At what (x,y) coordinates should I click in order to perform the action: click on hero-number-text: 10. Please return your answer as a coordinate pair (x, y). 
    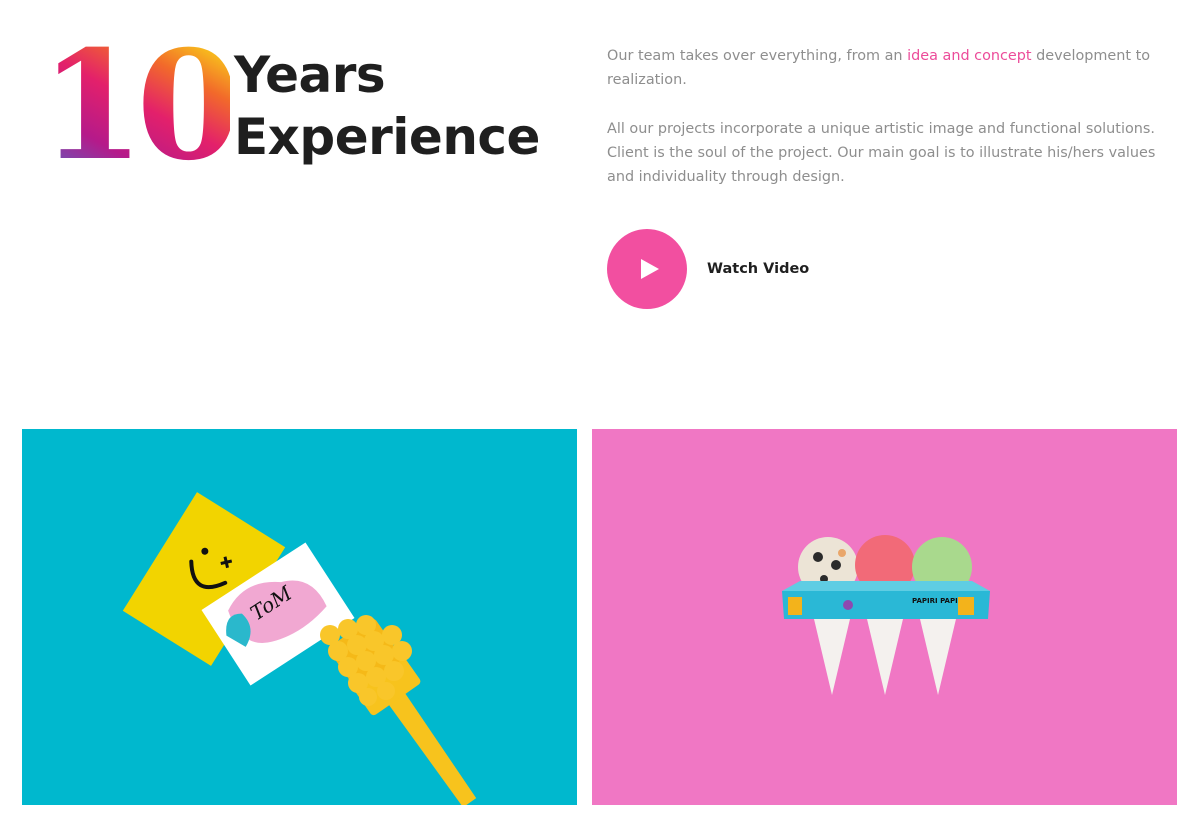
    Looking at the image, I should click on (135, 100).